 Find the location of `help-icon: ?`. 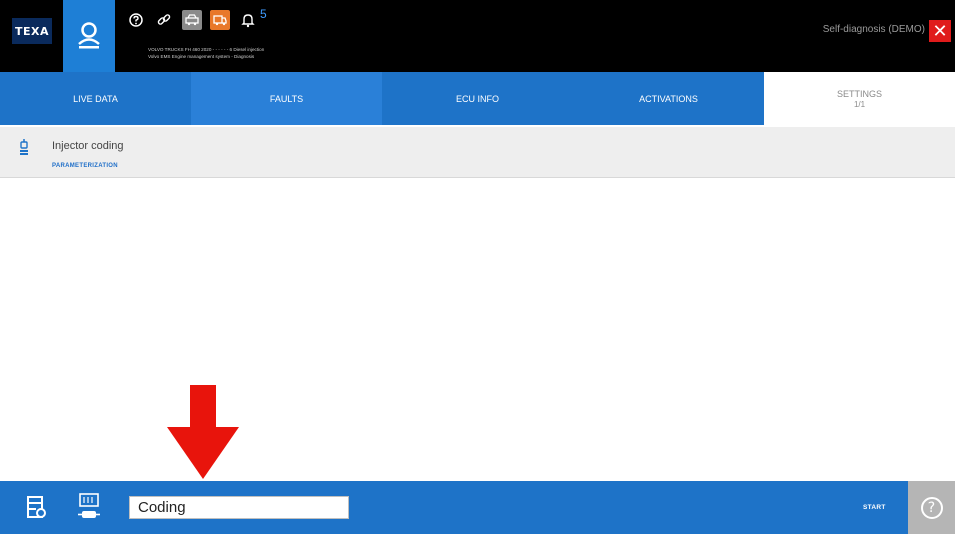

help-icon: ? is located at coordinates (931, 507).